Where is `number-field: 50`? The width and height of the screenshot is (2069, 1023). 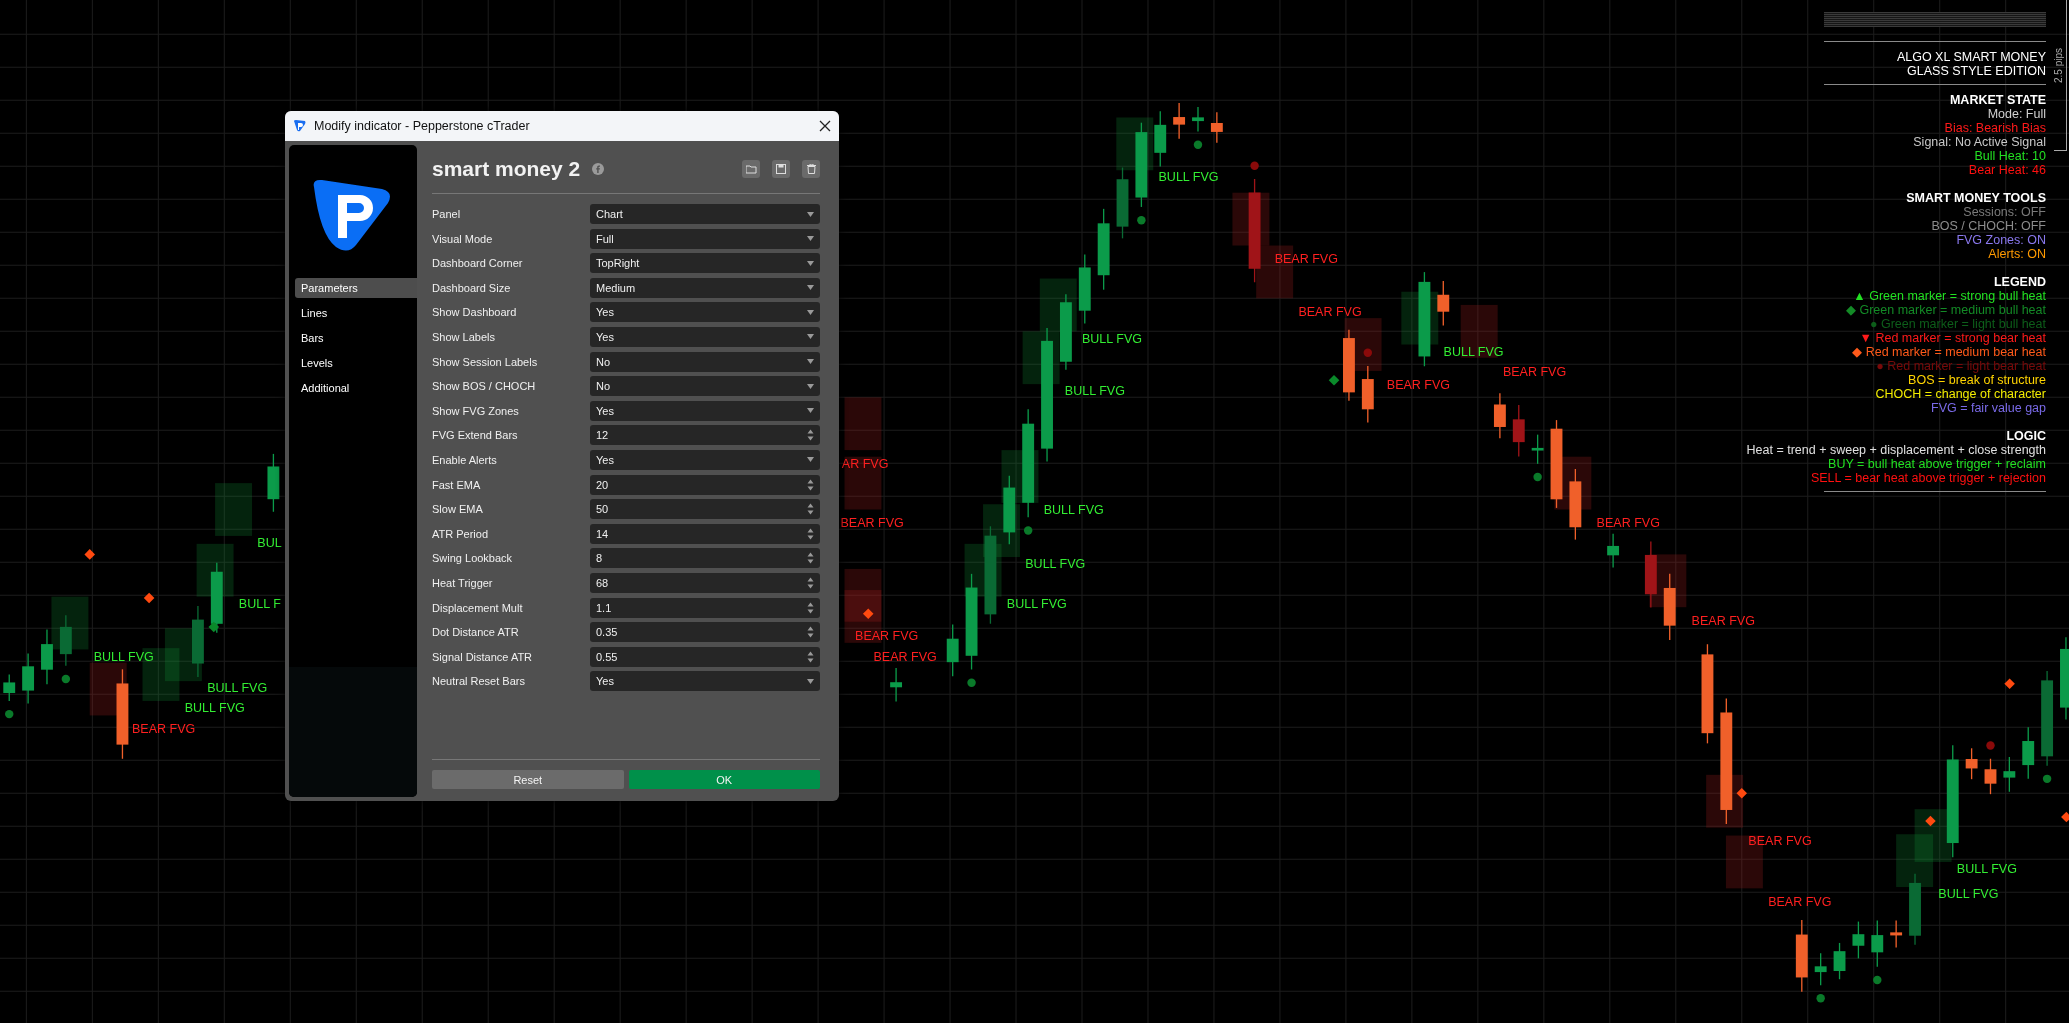
number-field: 50 is located at coordinates (705, 509).